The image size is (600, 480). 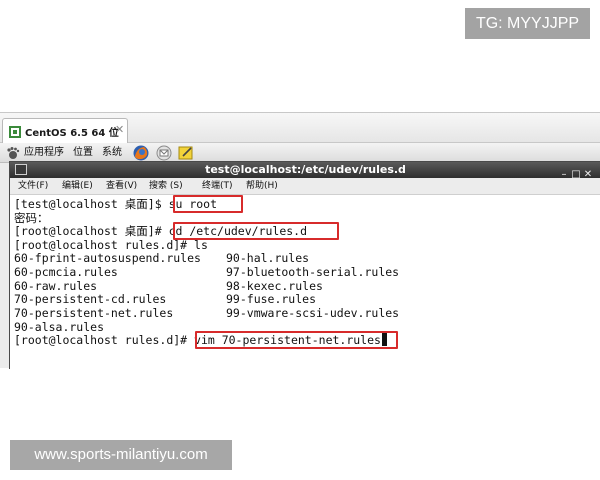 What do you see at coordinates (141, 153) in the screenshot?
I see `firefox-icon` at bounding box center [141, 153].